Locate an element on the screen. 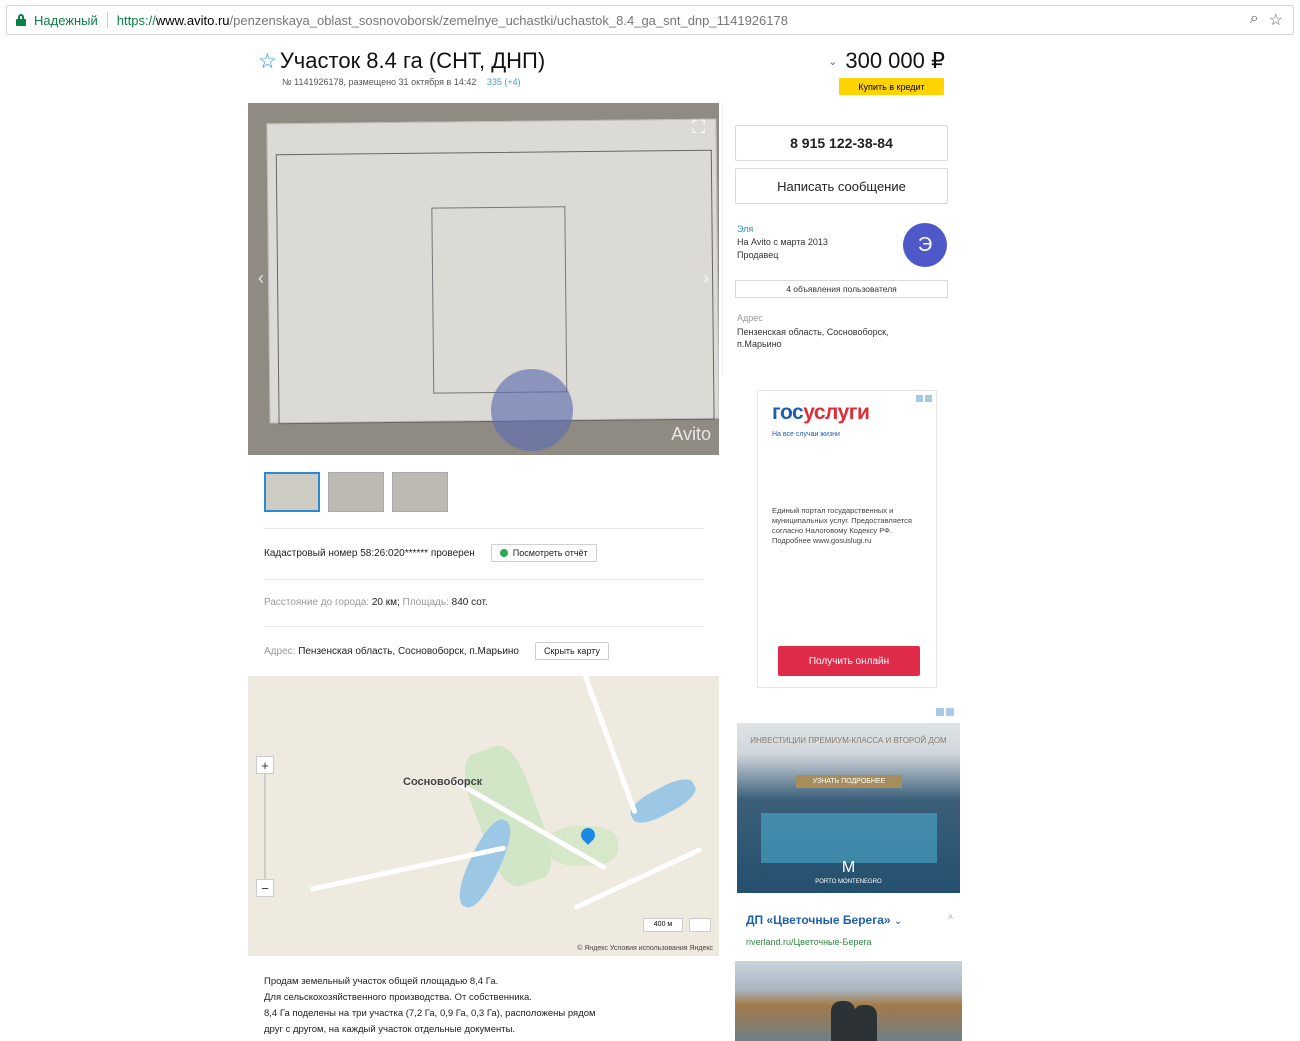 This screenshot has height=1041, width=1300. hide-map-button: Скрыть карту is located at coordinates (572, 651).